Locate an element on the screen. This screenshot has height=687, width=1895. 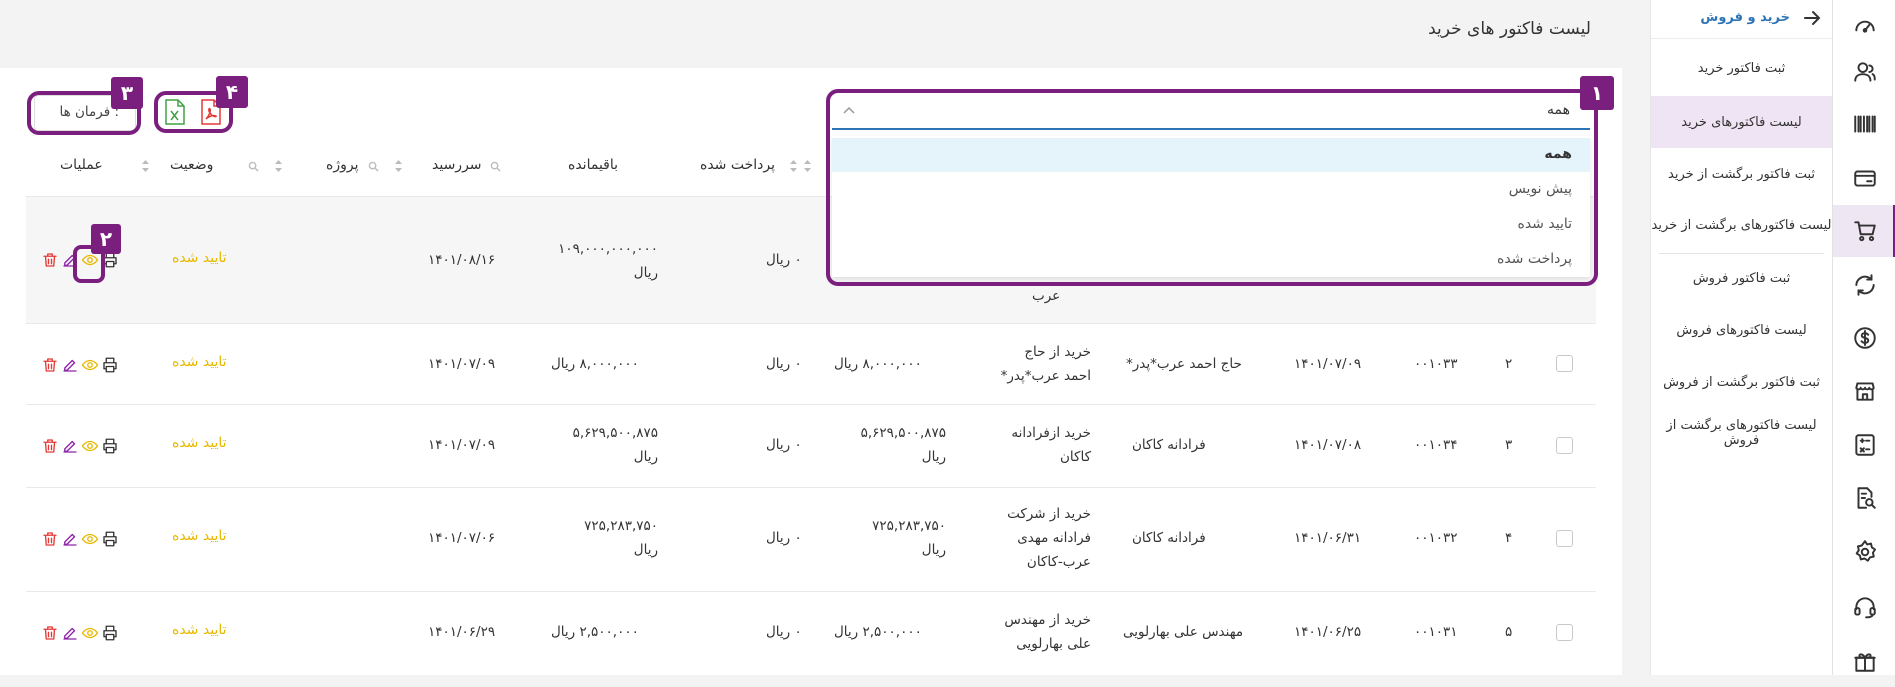
rail-item-barcode is located at coordinates (1864, 124).